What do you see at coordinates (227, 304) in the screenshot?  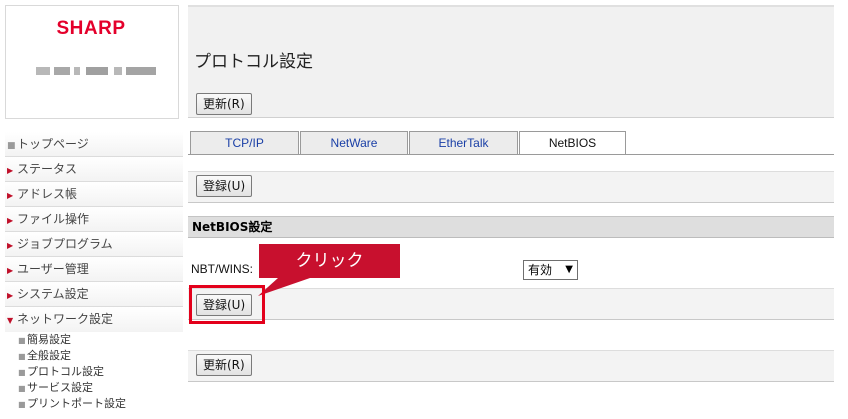 I see `highlight-box` at bounding box center [227, 304].